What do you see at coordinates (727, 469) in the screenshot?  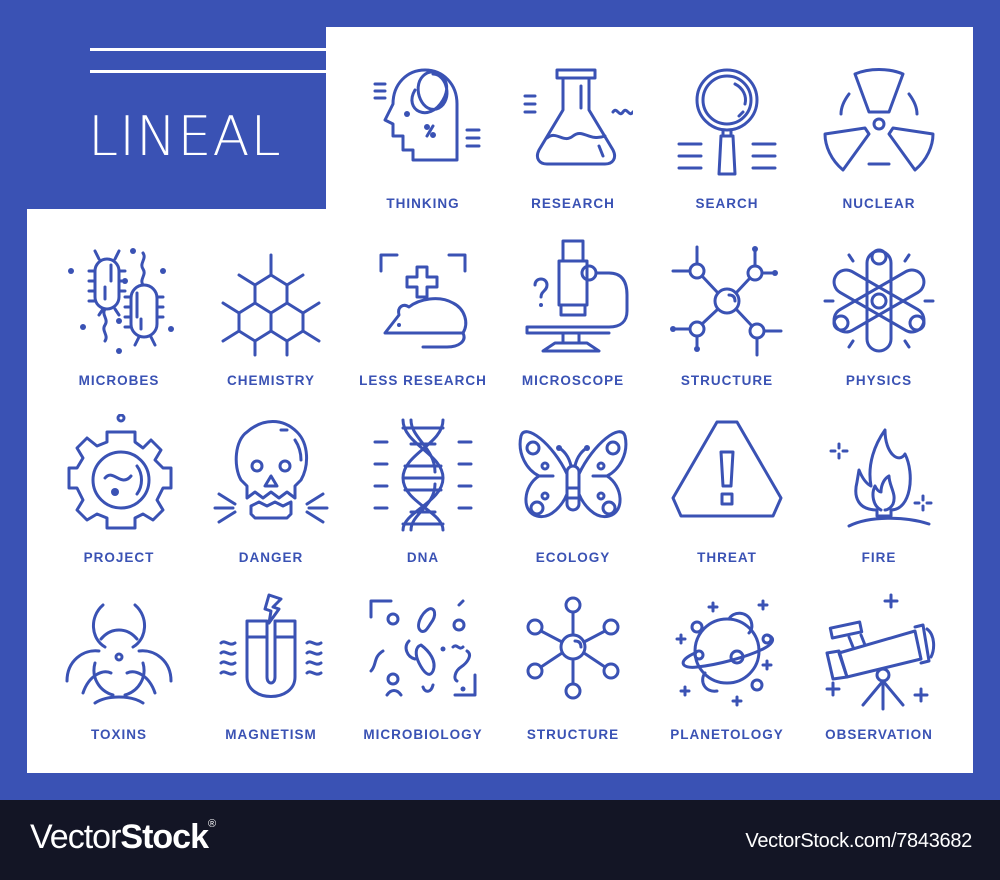 I see `warning-triangle-icon` at bounding box center [727, 469].